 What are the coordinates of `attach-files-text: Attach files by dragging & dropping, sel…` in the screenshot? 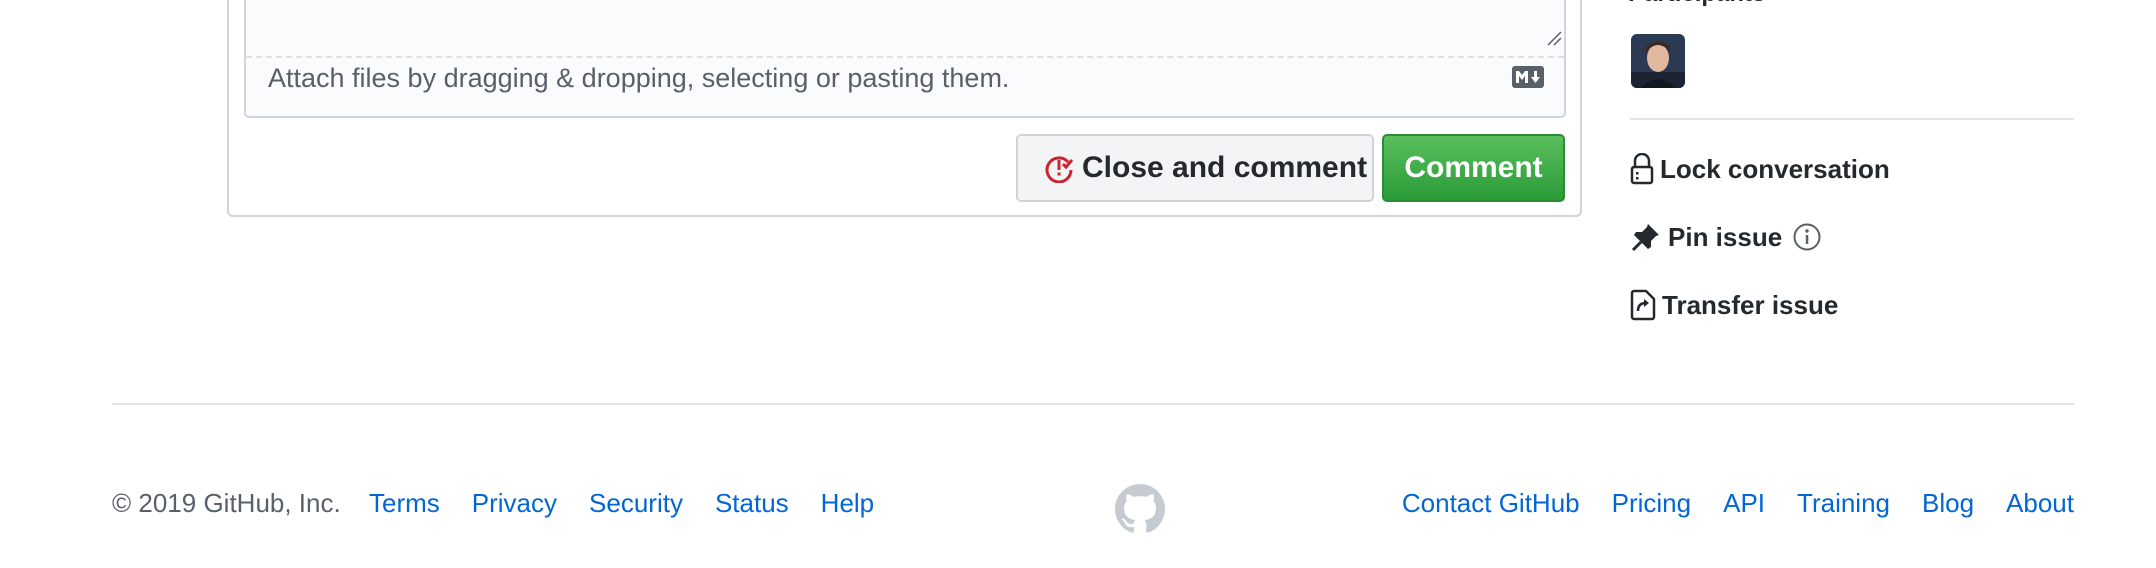 It's located at (638, 78).